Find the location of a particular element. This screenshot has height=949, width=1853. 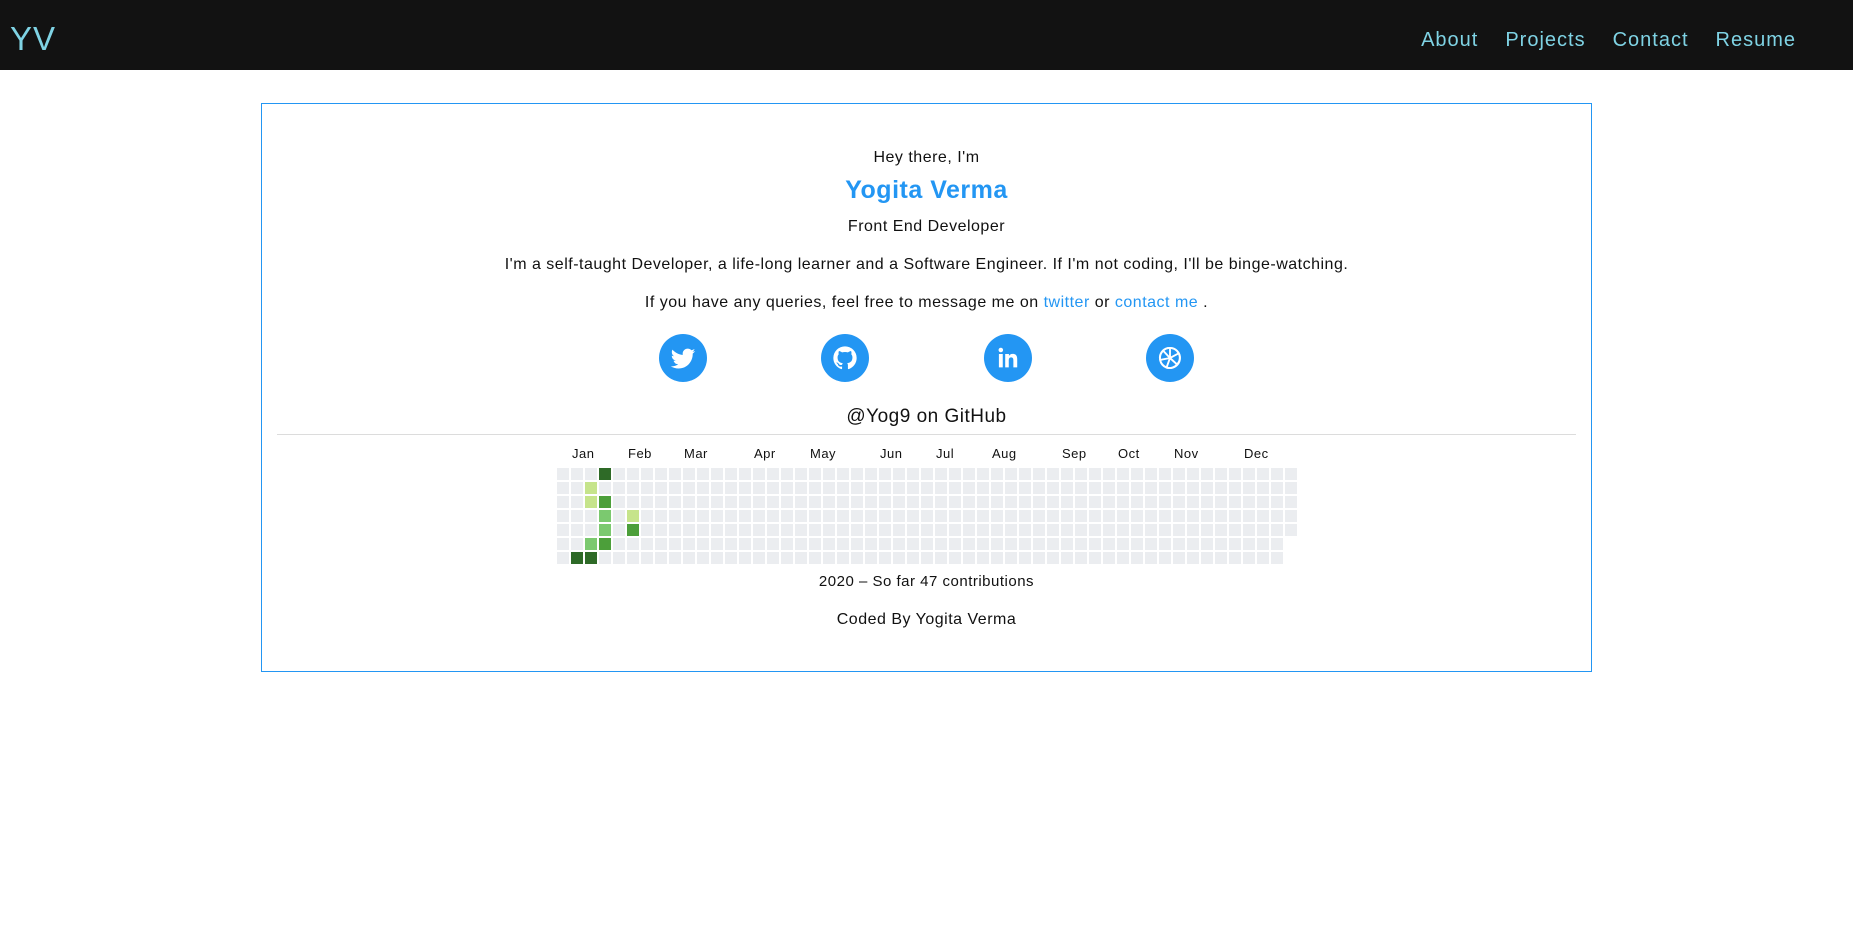

sololearn-button is located at coordinates (1170, 358).